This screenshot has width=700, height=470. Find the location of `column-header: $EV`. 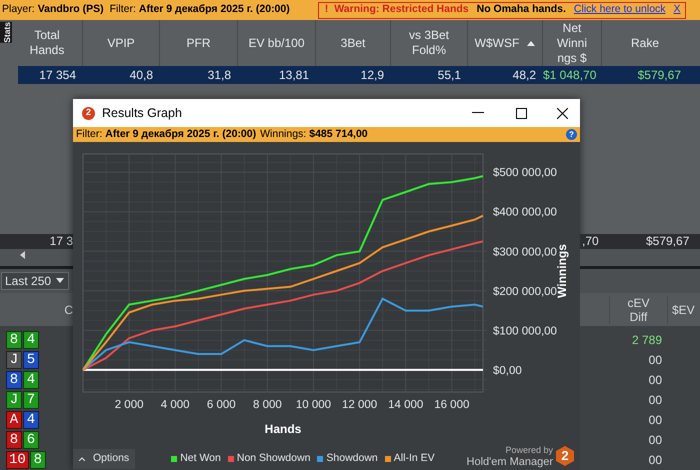

column-header: $EV is located at coordinates (683, 309).